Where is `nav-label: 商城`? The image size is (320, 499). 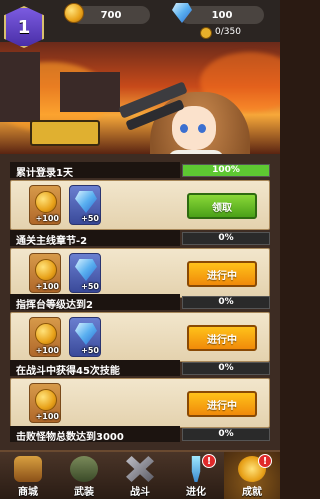
nav-label: 商城 is located at coordinates (28, 492).